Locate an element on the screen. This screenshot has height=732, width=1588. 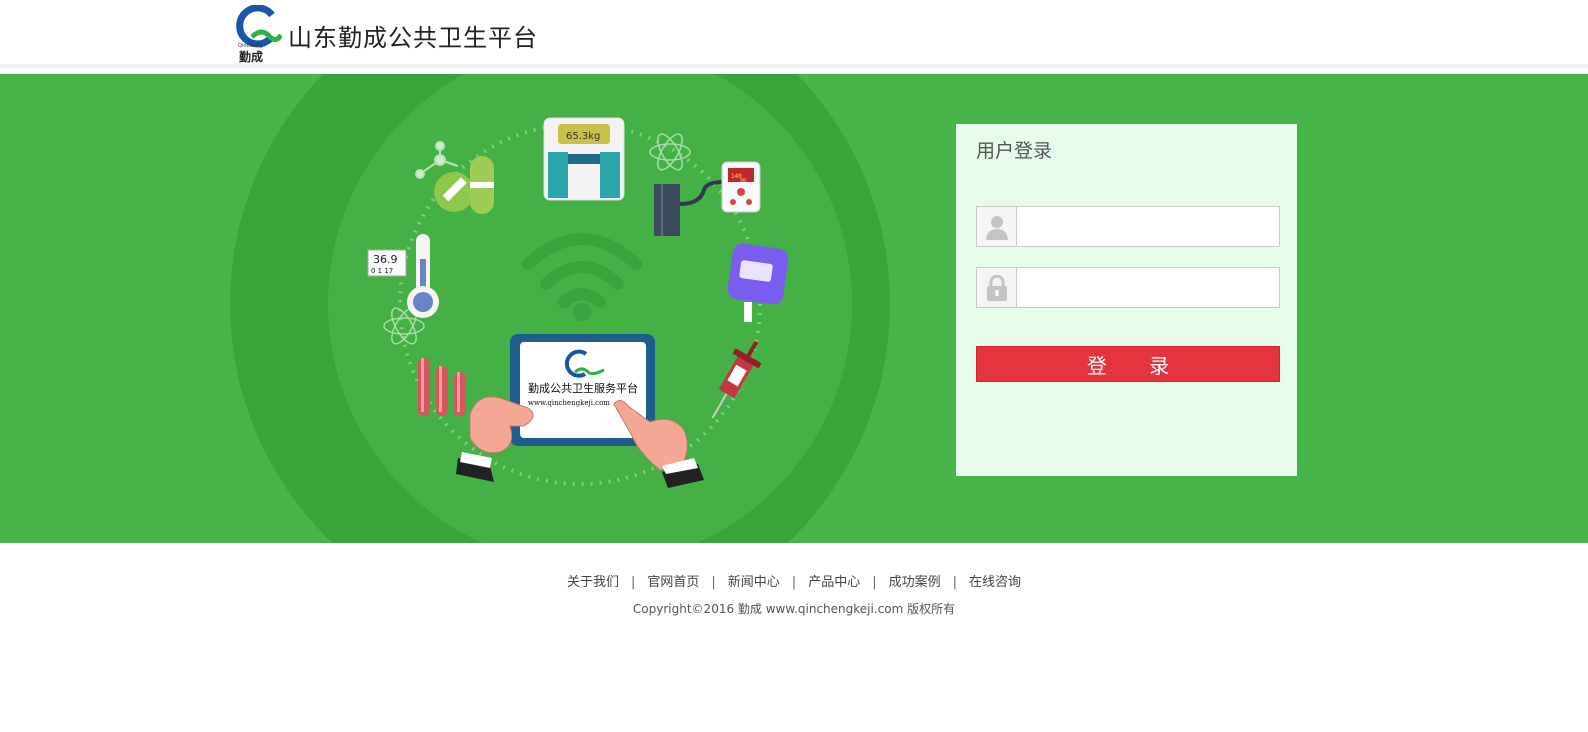
tablet-title: 勤成公共卫生服务平台 is located at coordinates (583, 388).